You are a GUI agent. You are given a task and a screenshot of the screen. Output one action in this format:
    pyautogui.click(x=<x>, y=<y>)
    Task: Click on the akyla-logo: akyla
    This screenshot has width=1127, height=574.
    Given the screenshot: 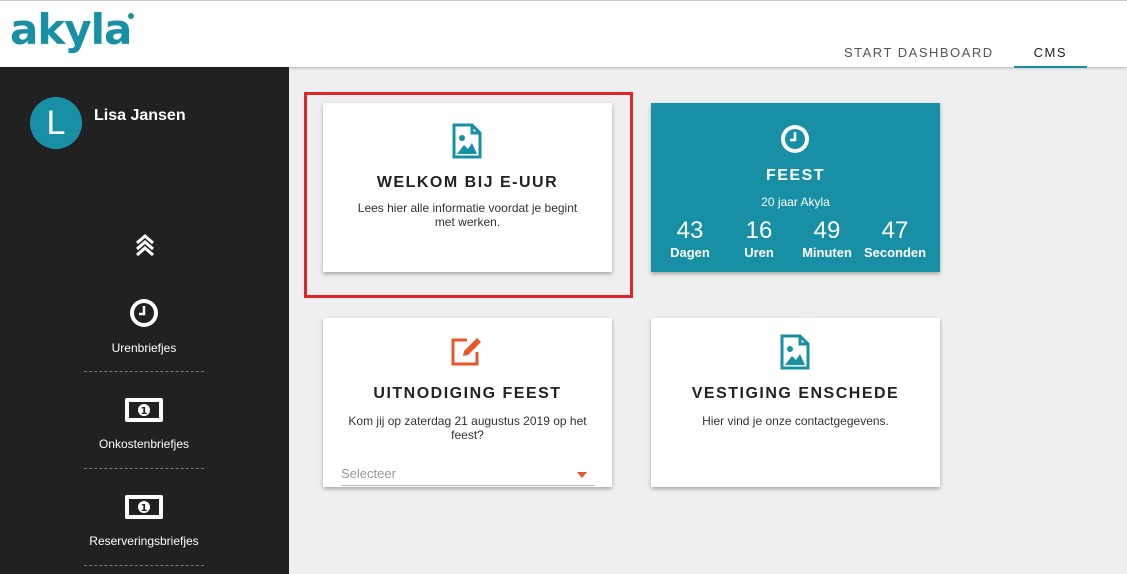 What is the action you would take?
    pyautogui.click(x=71, y=30)
    